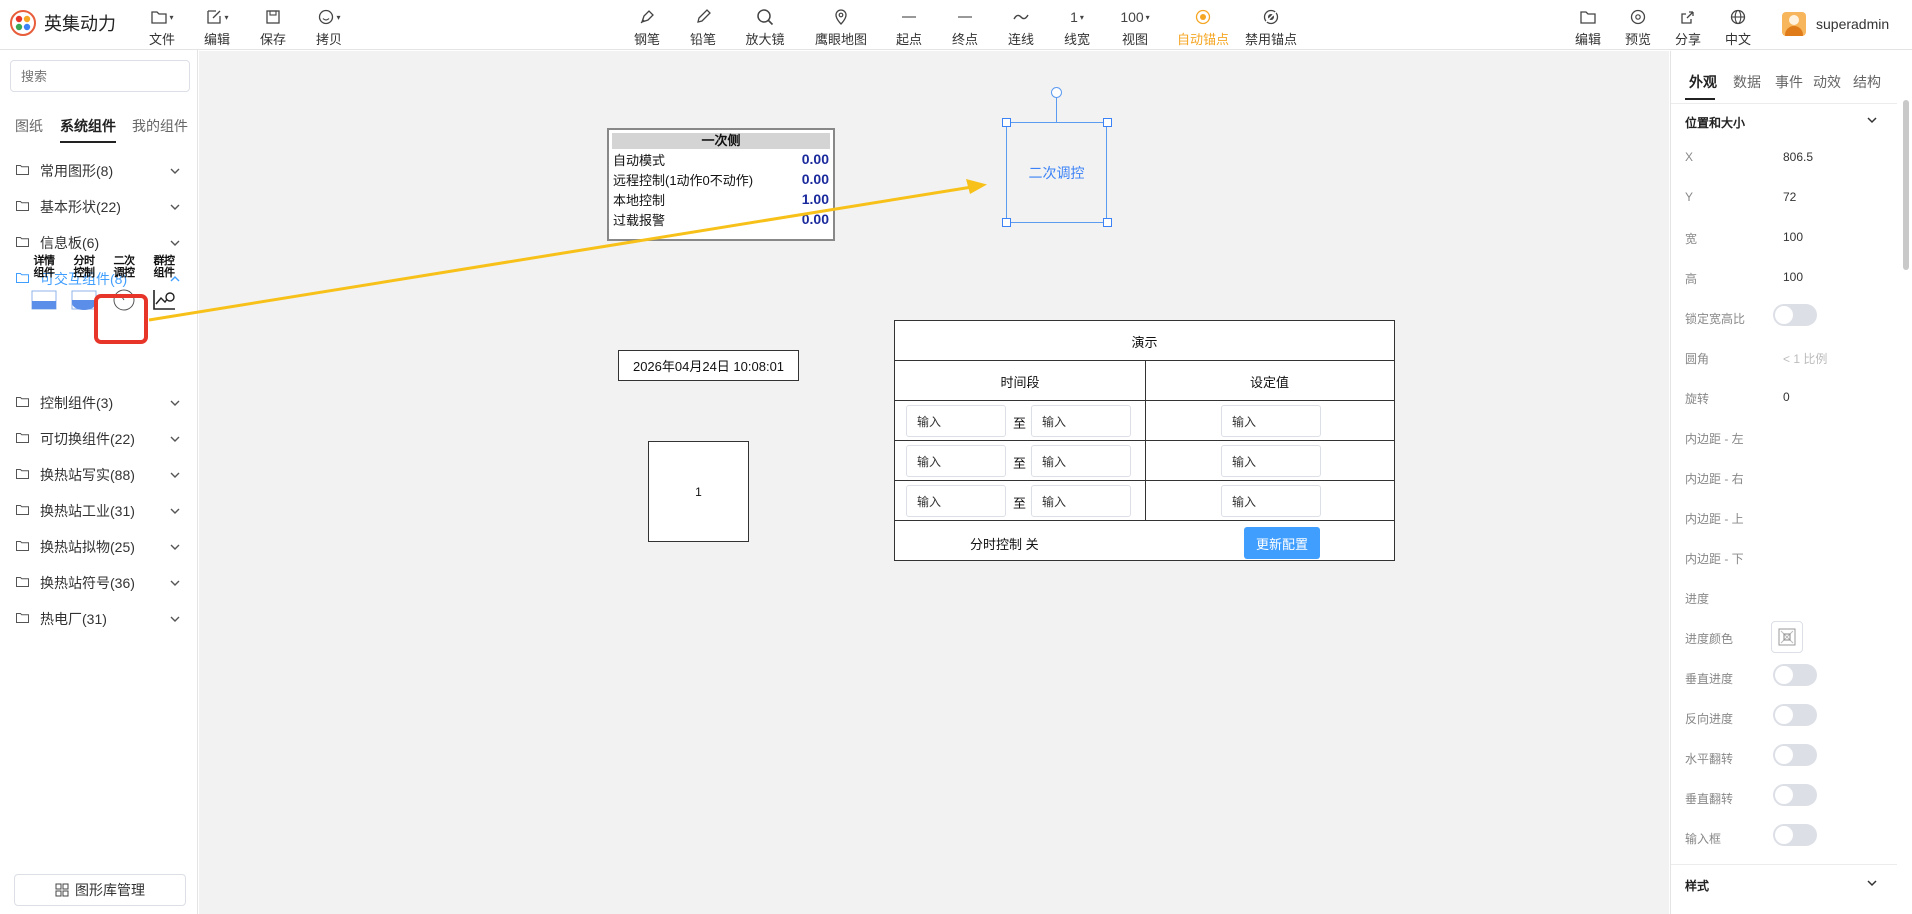 The image size is (1912, 914). I want to click on color-picker-icon, so click(1787, 637).